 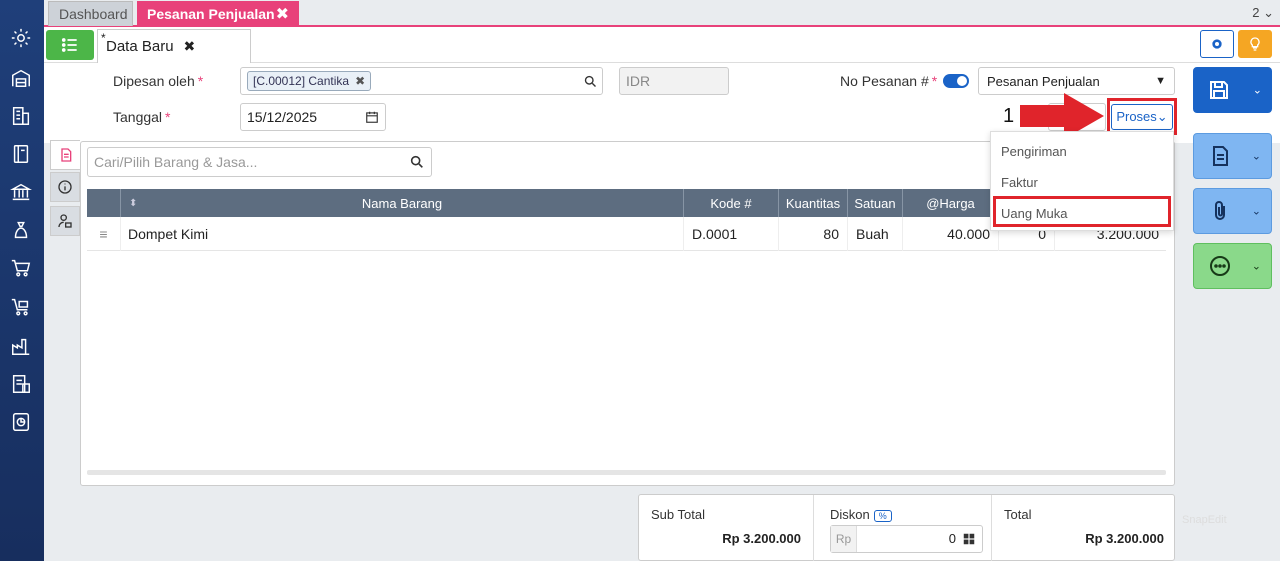 What do you see at coordinates (662, 13) in the screenshot?
I see `top-tab-bar: Dashboard Pesanan Penjualan ✖ 2 ⌄` at bounding box center [662, 13].